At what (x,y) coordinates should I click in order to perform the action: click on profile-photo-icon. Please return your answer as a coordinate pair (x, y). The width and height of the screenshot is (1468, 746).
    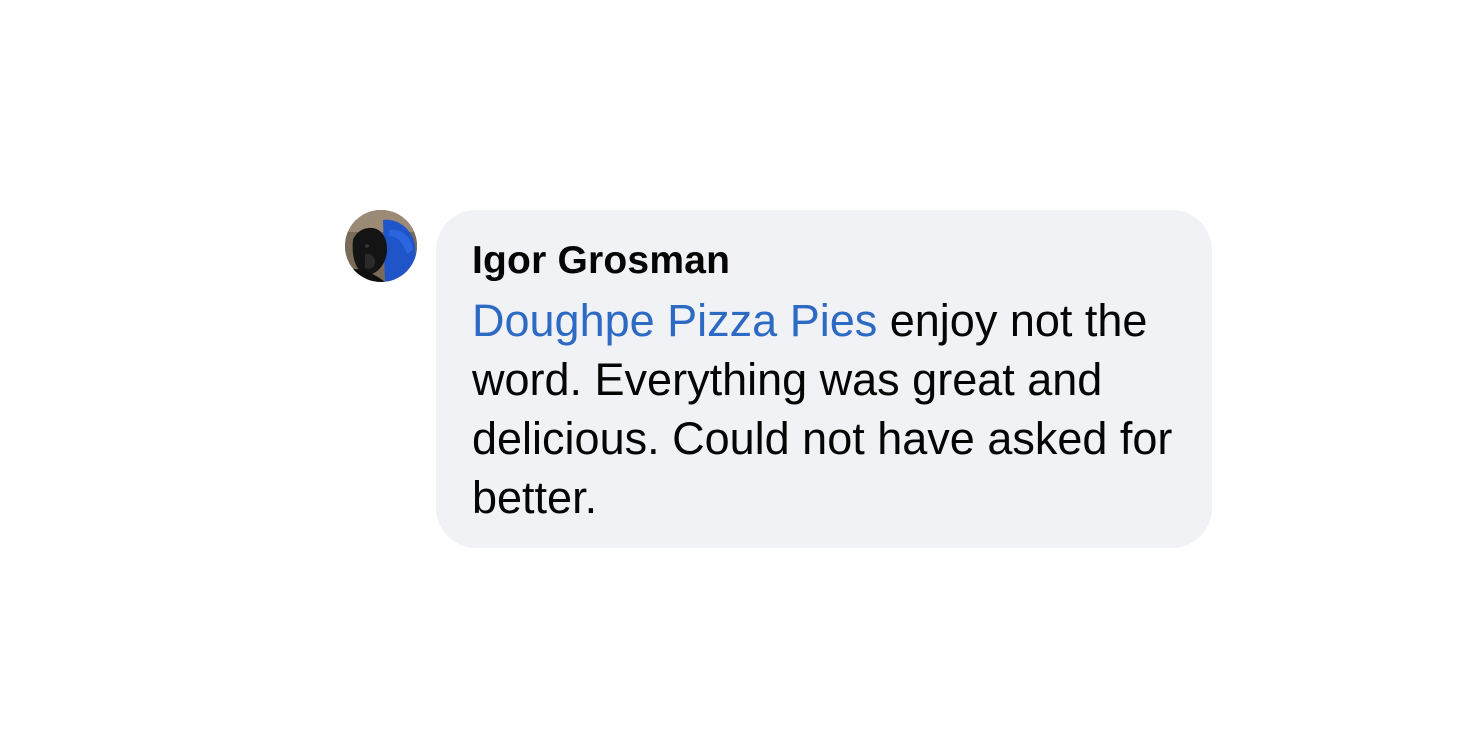
    Looking at the image, I should click on (381, 246).